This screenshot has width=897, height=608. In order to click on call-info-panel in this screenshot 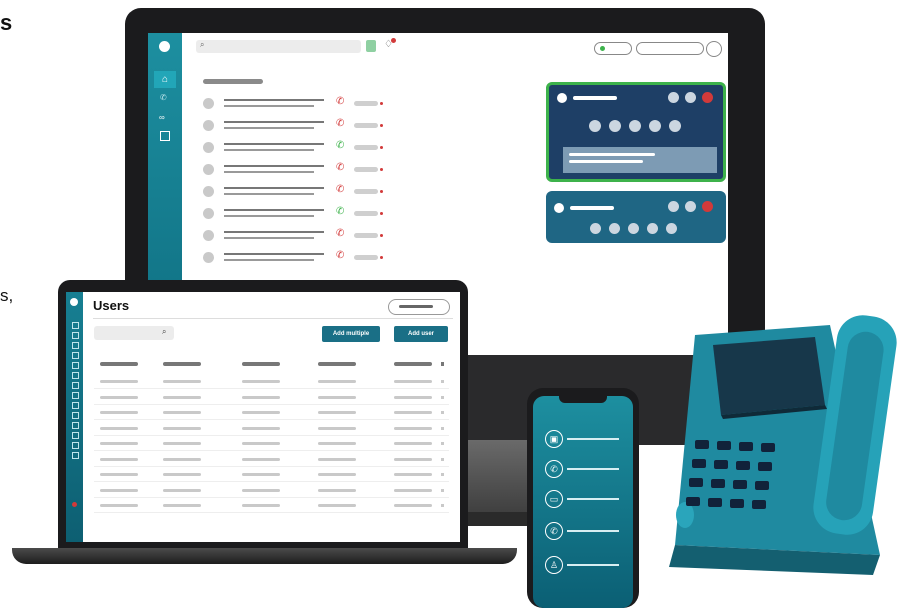, I will do `click(640, 160)`.